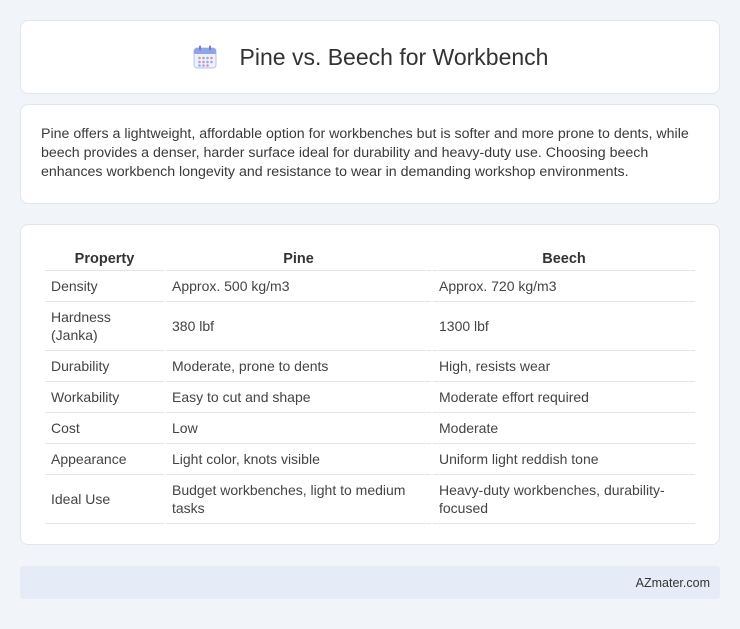 This screenshot has height=629, width=740. Describe the element at coordinates (104, 397) in the screenshot. I see `cell-property: Workability` at that location.